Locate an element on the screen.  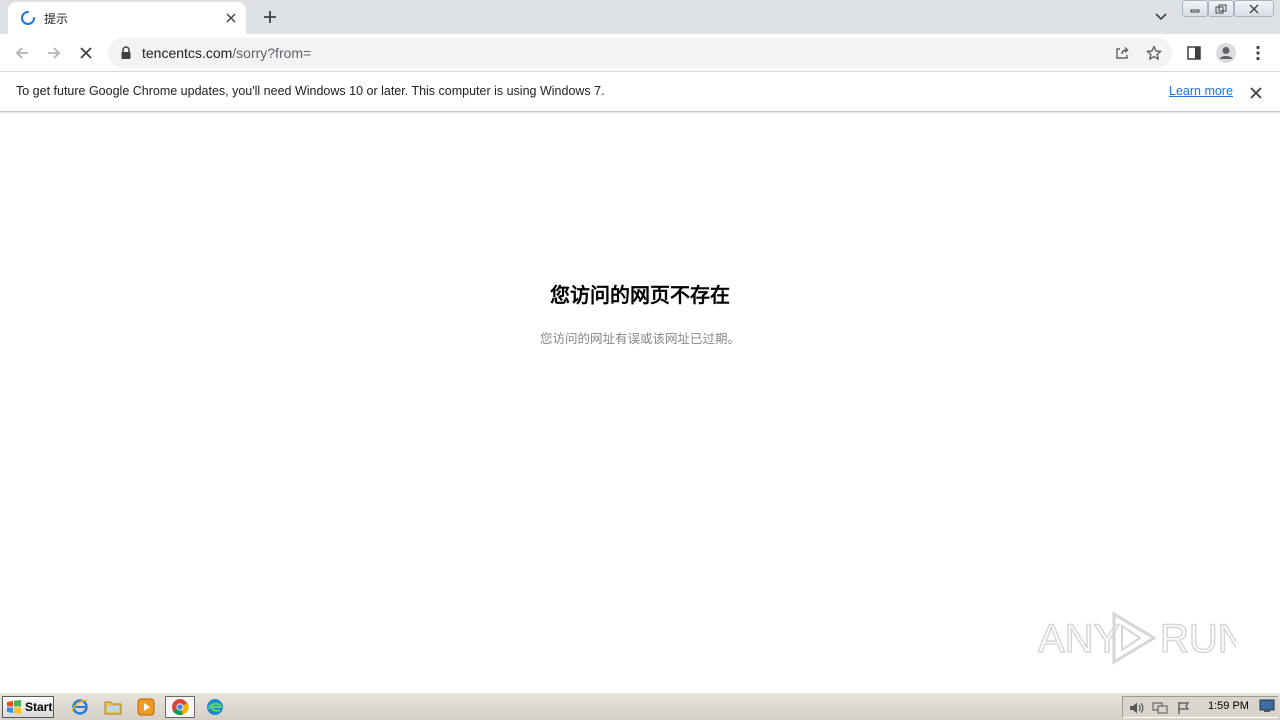
bookmark-star-icon is located at coordinates (1154, 53).